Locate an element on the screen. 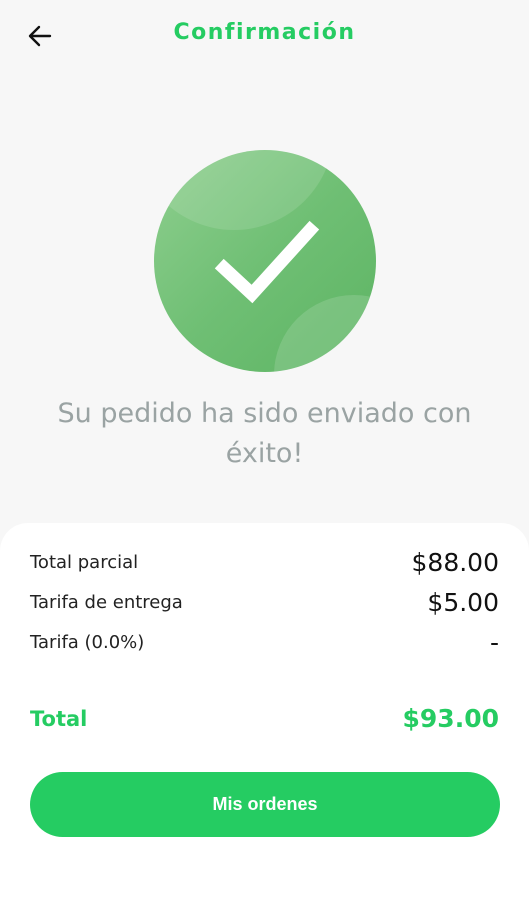  total-label: Total is located at coordinates (59, 718).